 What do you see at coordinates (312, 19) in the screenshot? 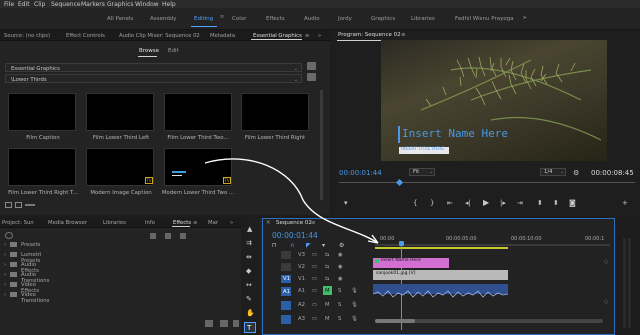
I see `workspace-audio: Audio` at bounding box center [312, 19].